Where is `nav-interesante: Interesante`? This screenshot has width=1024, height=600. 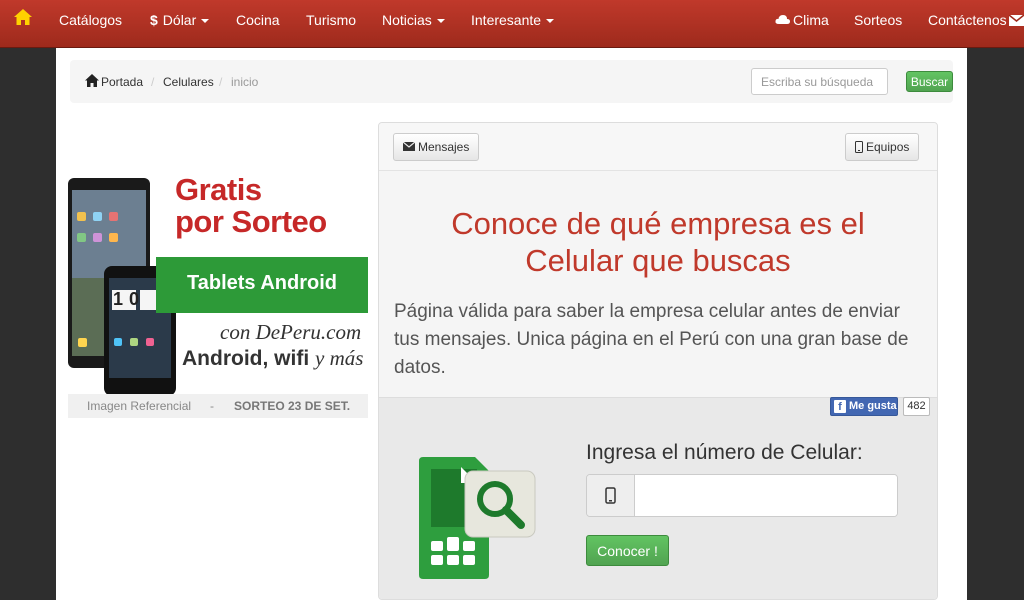
nav-interesante: Interesante is located at coordinates (513, 20).